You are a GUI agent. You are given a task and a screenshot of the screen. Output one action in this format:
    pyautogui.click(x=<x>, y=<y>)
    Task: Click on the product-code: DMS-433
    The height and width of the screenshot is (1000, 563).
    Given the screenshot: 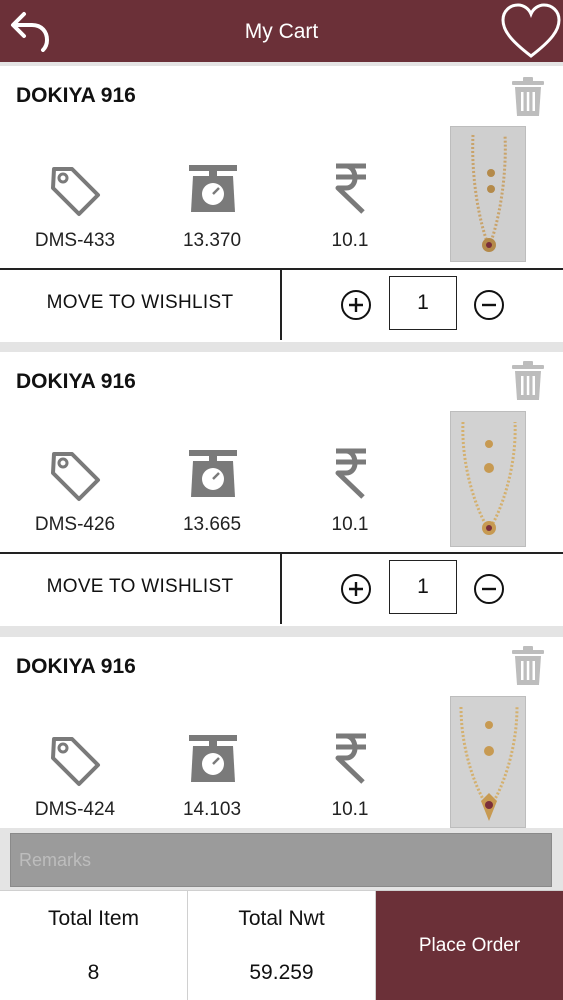 What is the action you would take?
    pyautogui.click(x=75, y=240)
    